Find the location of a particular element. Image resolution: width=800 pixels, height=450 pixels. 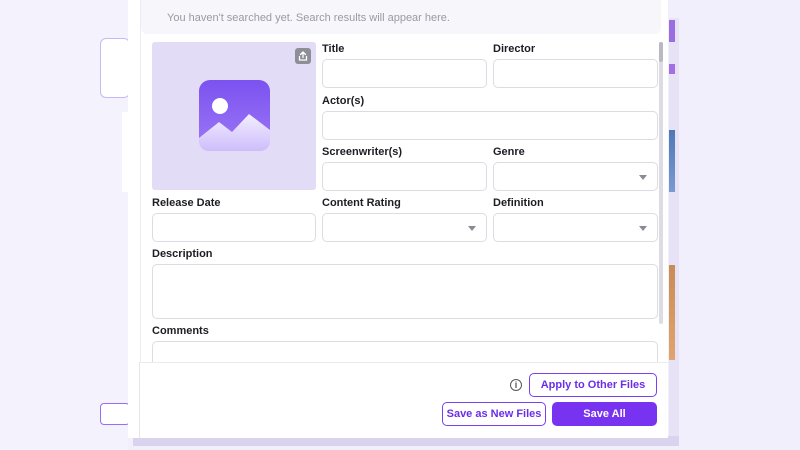

description-field is located at coordinates (405, 291).